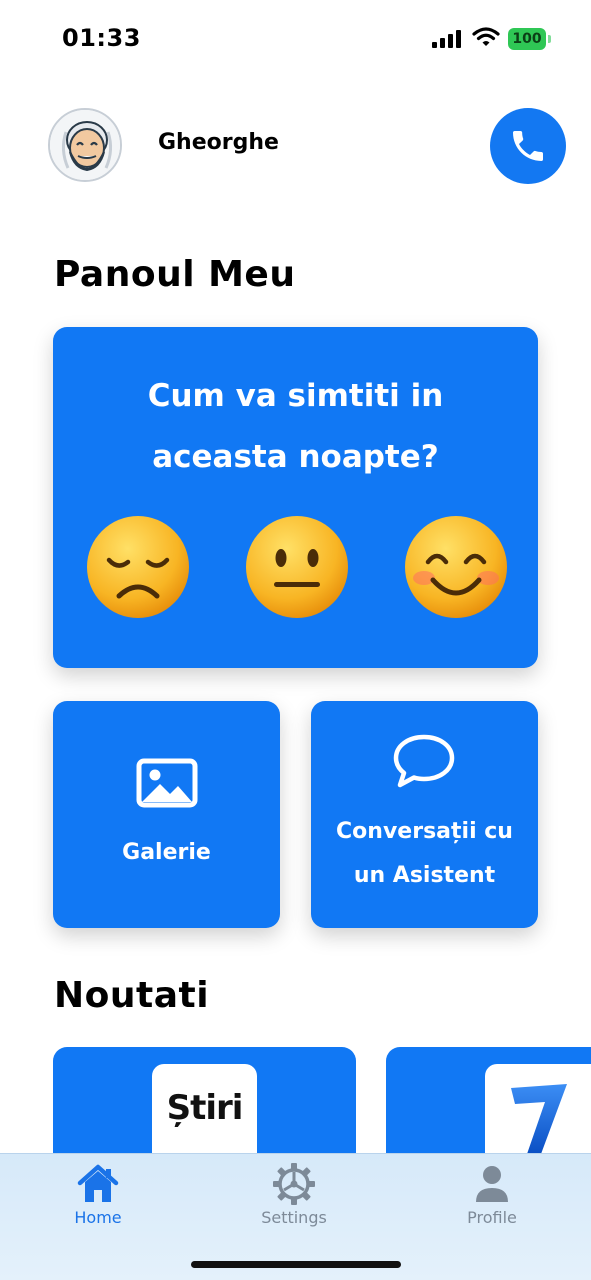  What do you see at coordinates (448, 39) in the screenshot?
I see `cellular-signal-icon` at bounding box center [448, 39].